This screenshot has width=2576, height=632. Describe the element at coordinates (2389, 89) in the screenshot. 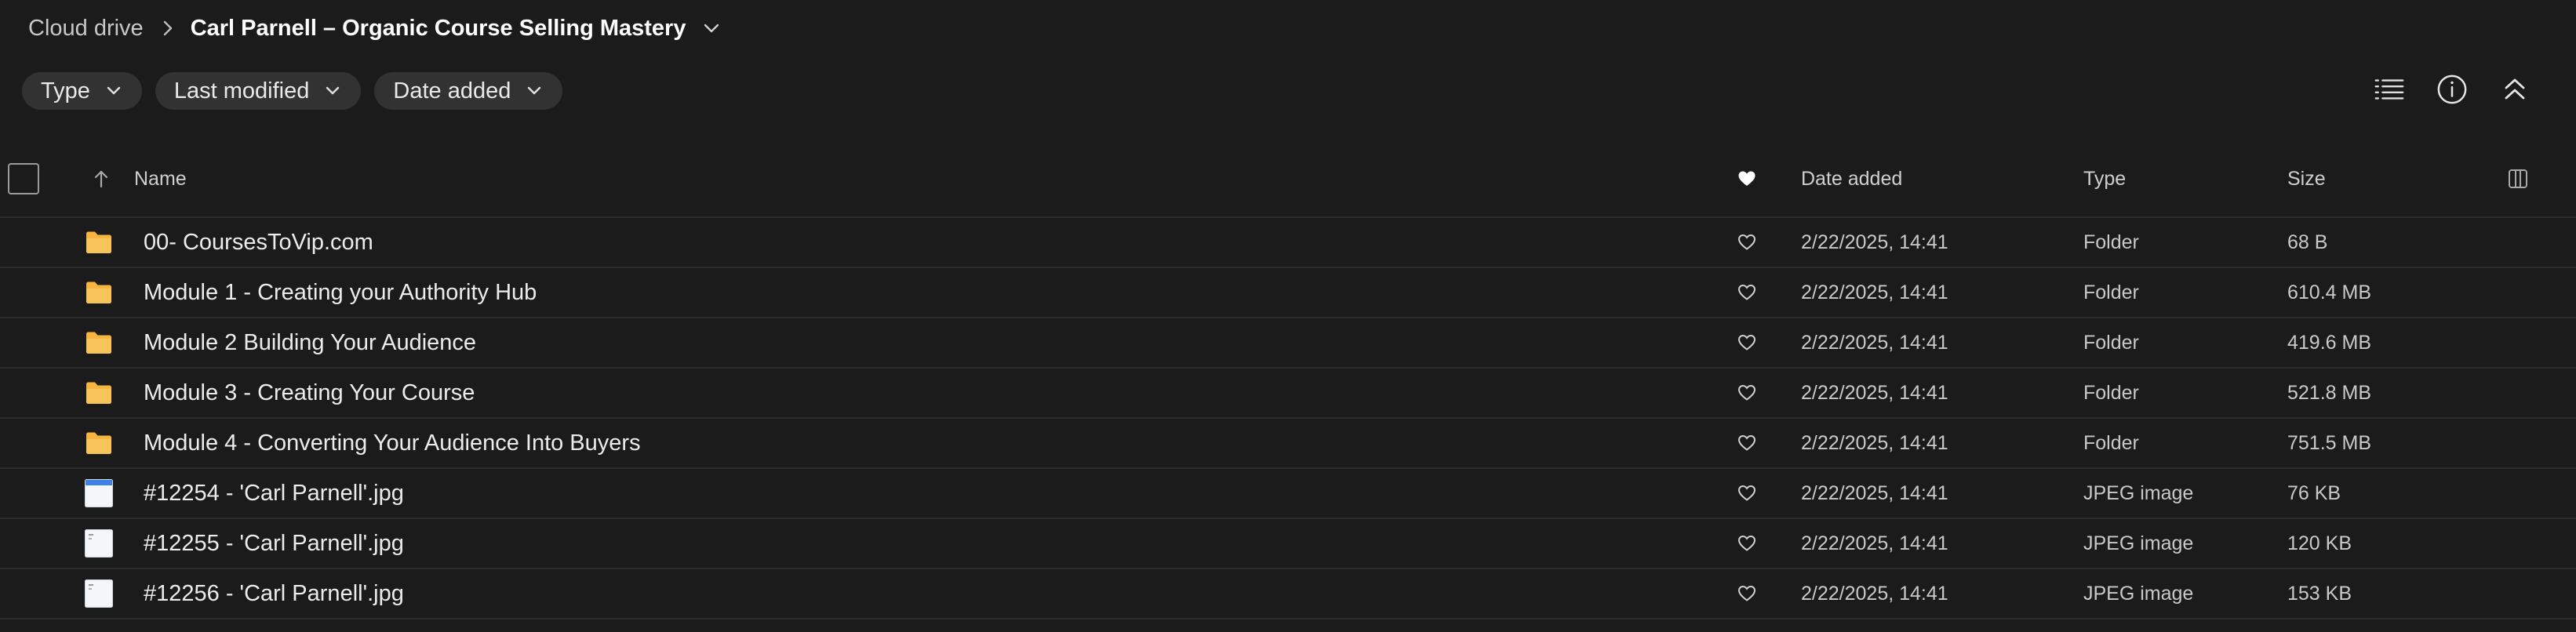

I see `list-view-icon` at that location.